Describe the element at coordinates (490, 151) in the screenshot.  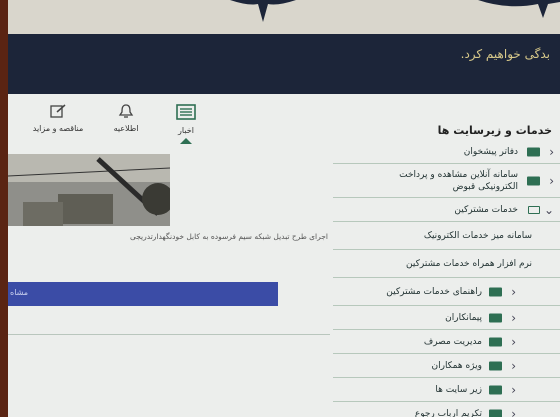
I see `menu-item-label: دفاتر پیشخوان` at that location.